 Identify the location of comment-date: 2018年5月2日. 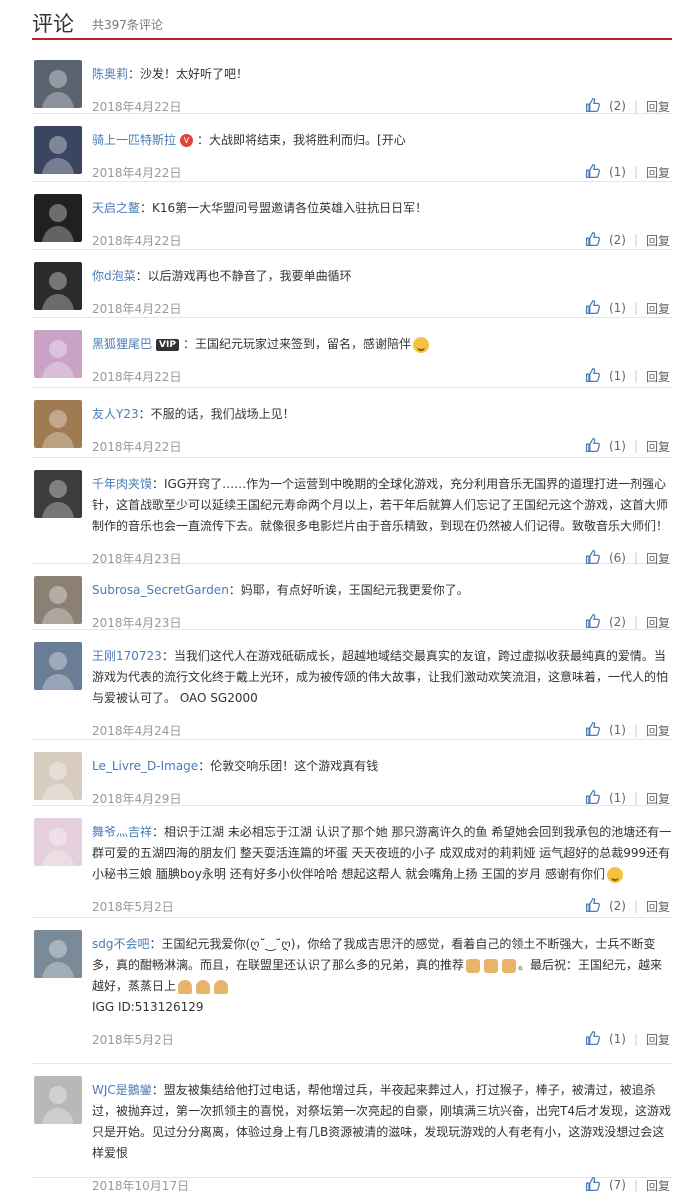
(133, 1040).